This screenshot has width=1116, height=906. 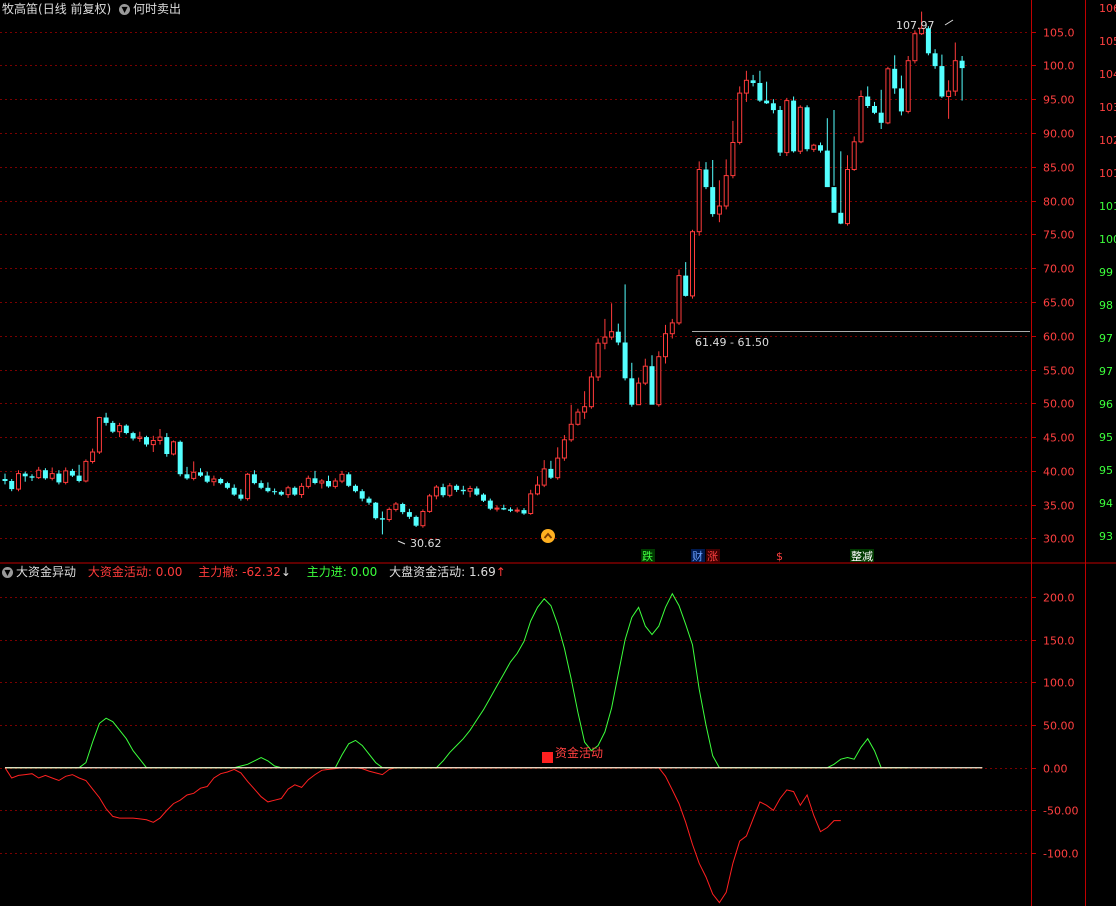 What do you see at coordinates (1059, 235) in the screenshot?
I see `price-tick-label: 75.00` at bounding box center [1059, 235].